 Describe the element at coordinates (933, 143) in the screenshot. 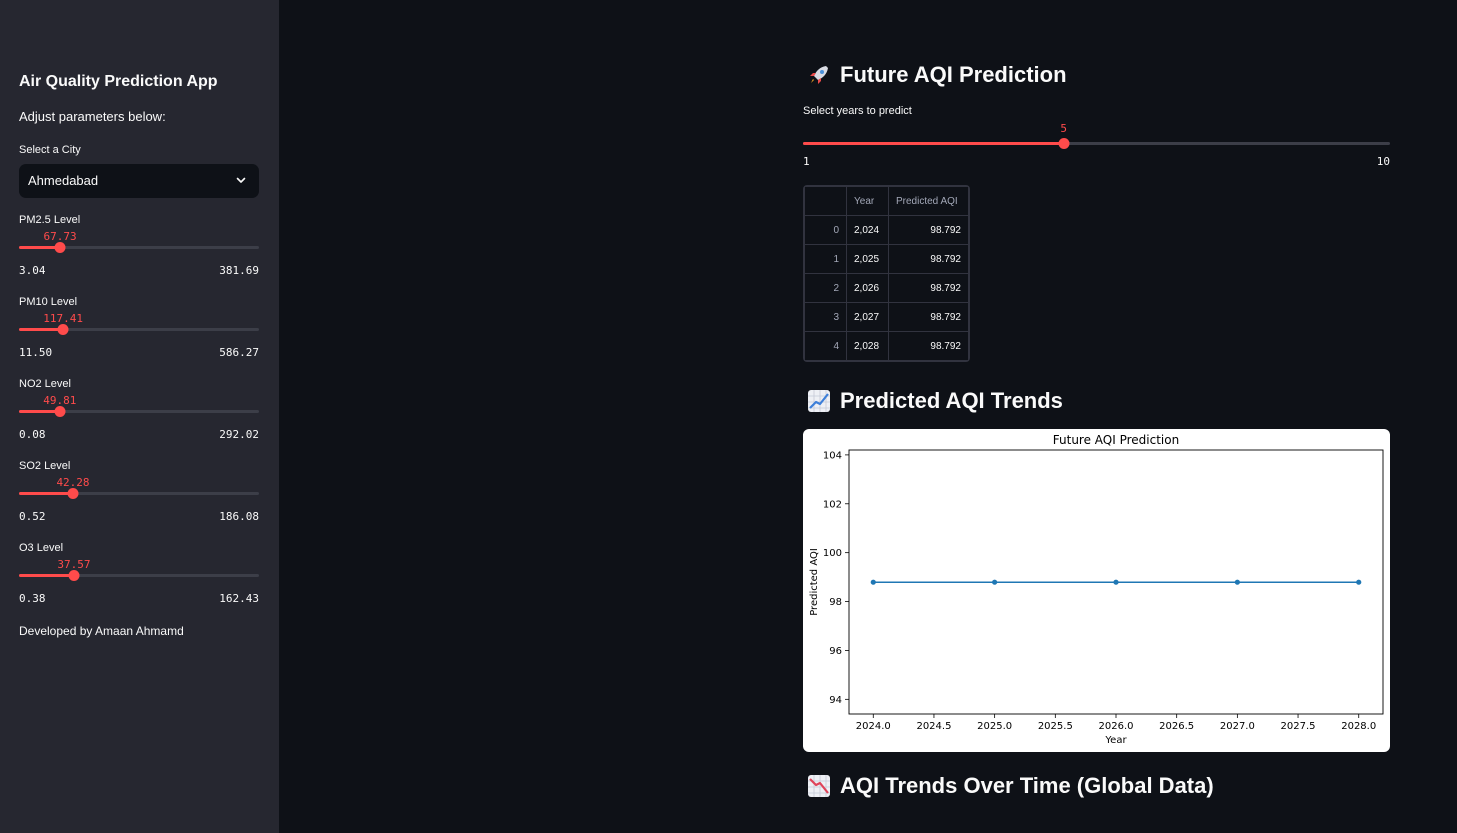

I see `years-slider-fill` at that location.